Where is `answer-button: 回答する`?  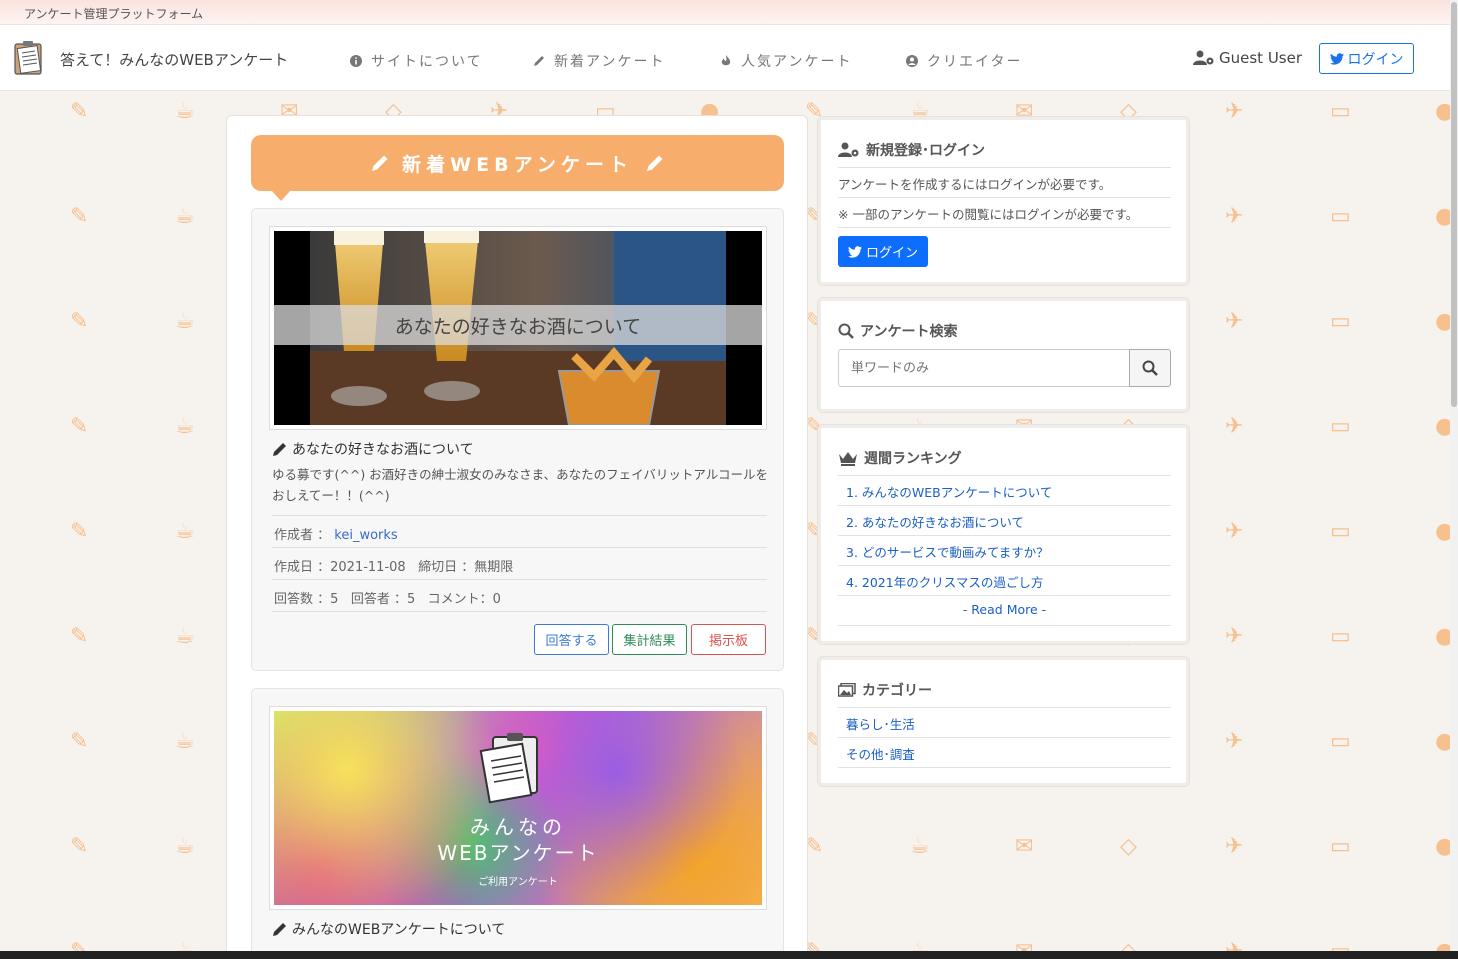
answer-button: 回答する is located at coordinates (571, 639).